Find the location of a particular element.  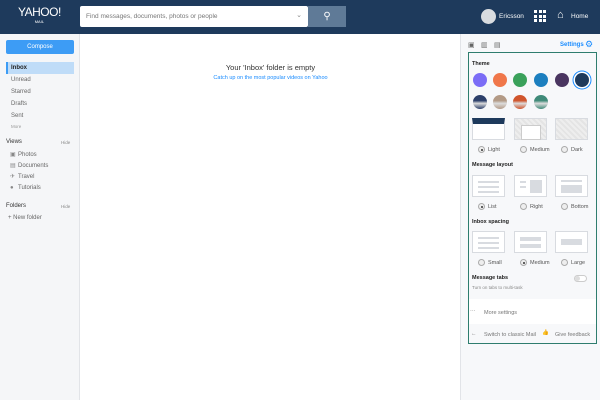

gear-icon: ⚙ is located at coordinates (589, 44).